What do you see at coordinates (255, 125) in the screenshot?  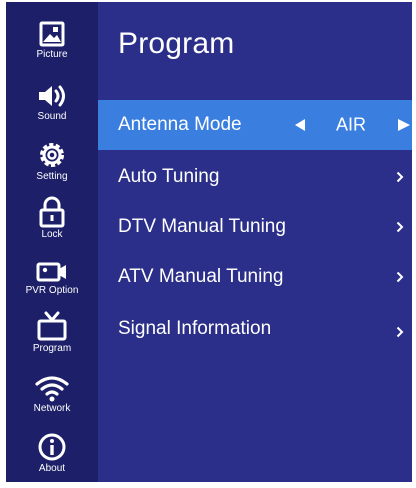 I see `menu-item-antenna-mode: Antenna Mode AIR` at bounding box center [255, 125].